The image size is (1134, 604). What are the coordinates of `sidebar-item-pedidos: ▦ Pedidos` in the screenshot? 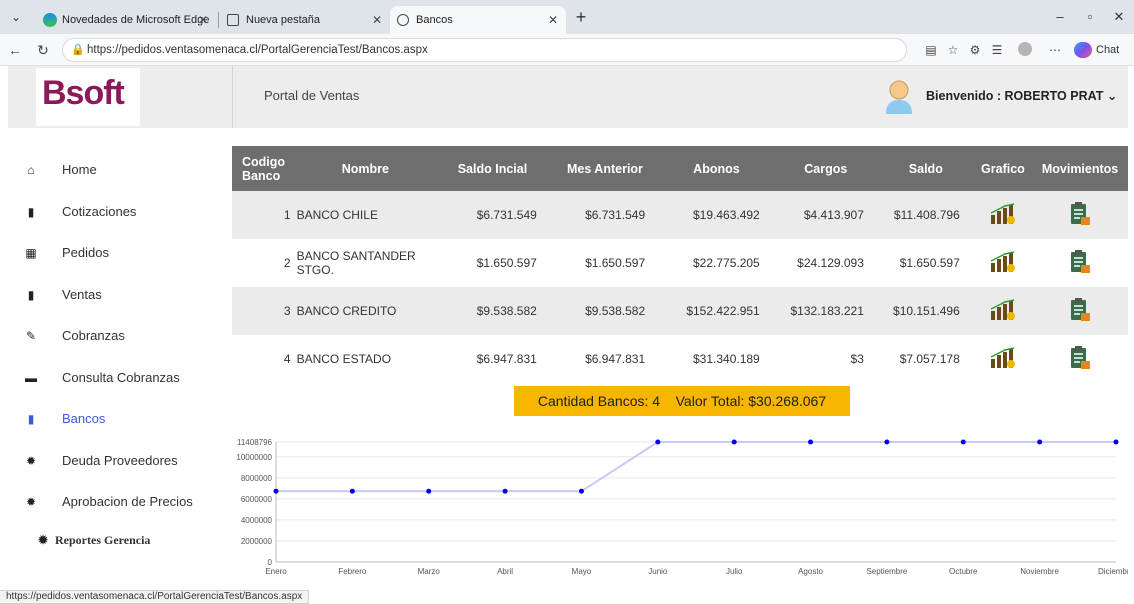 It's located at (66, 253).